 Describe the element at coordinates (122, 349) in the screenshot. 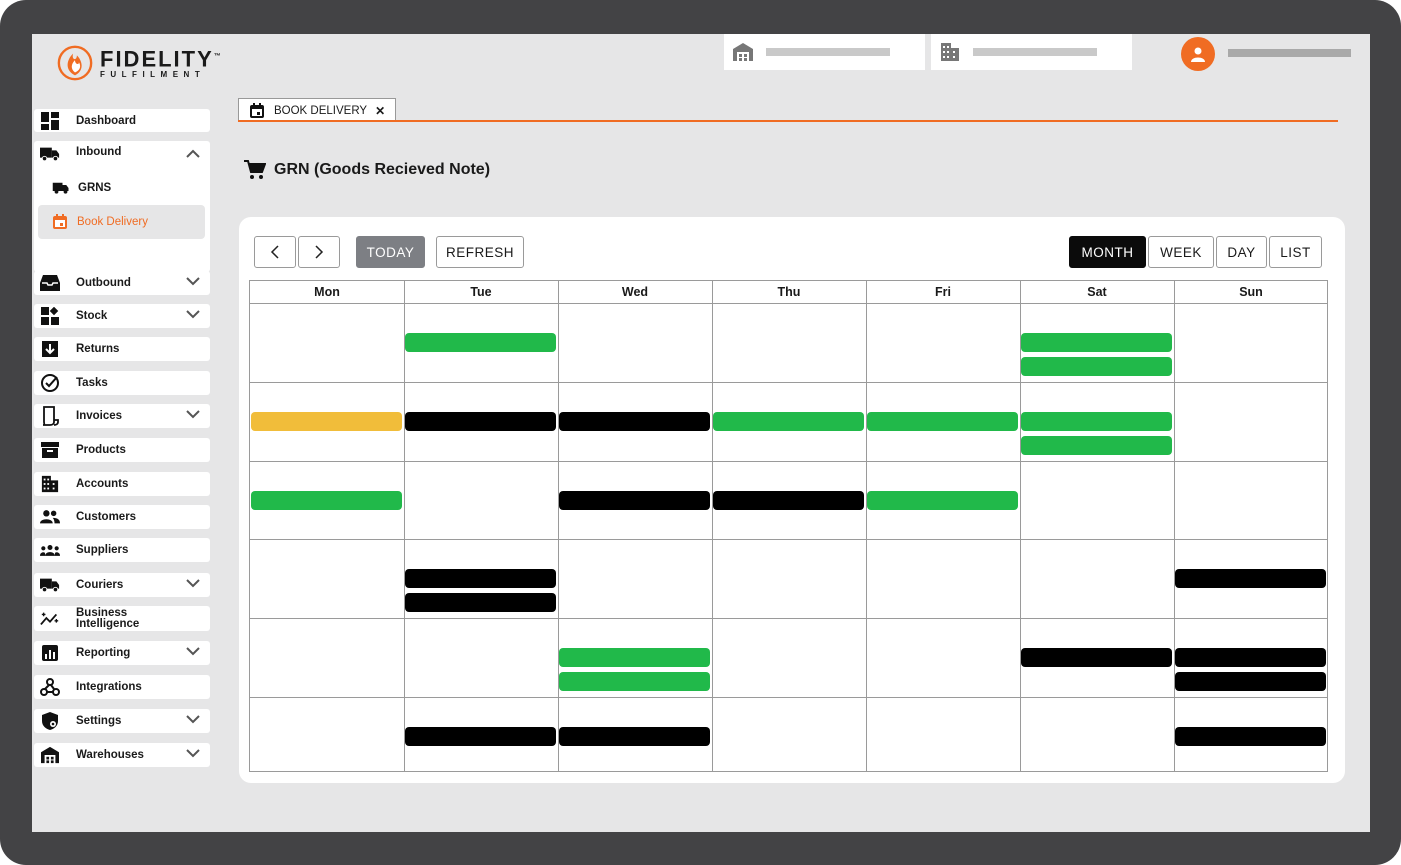

I see `sidebar-item-returns: Returns` at that location.